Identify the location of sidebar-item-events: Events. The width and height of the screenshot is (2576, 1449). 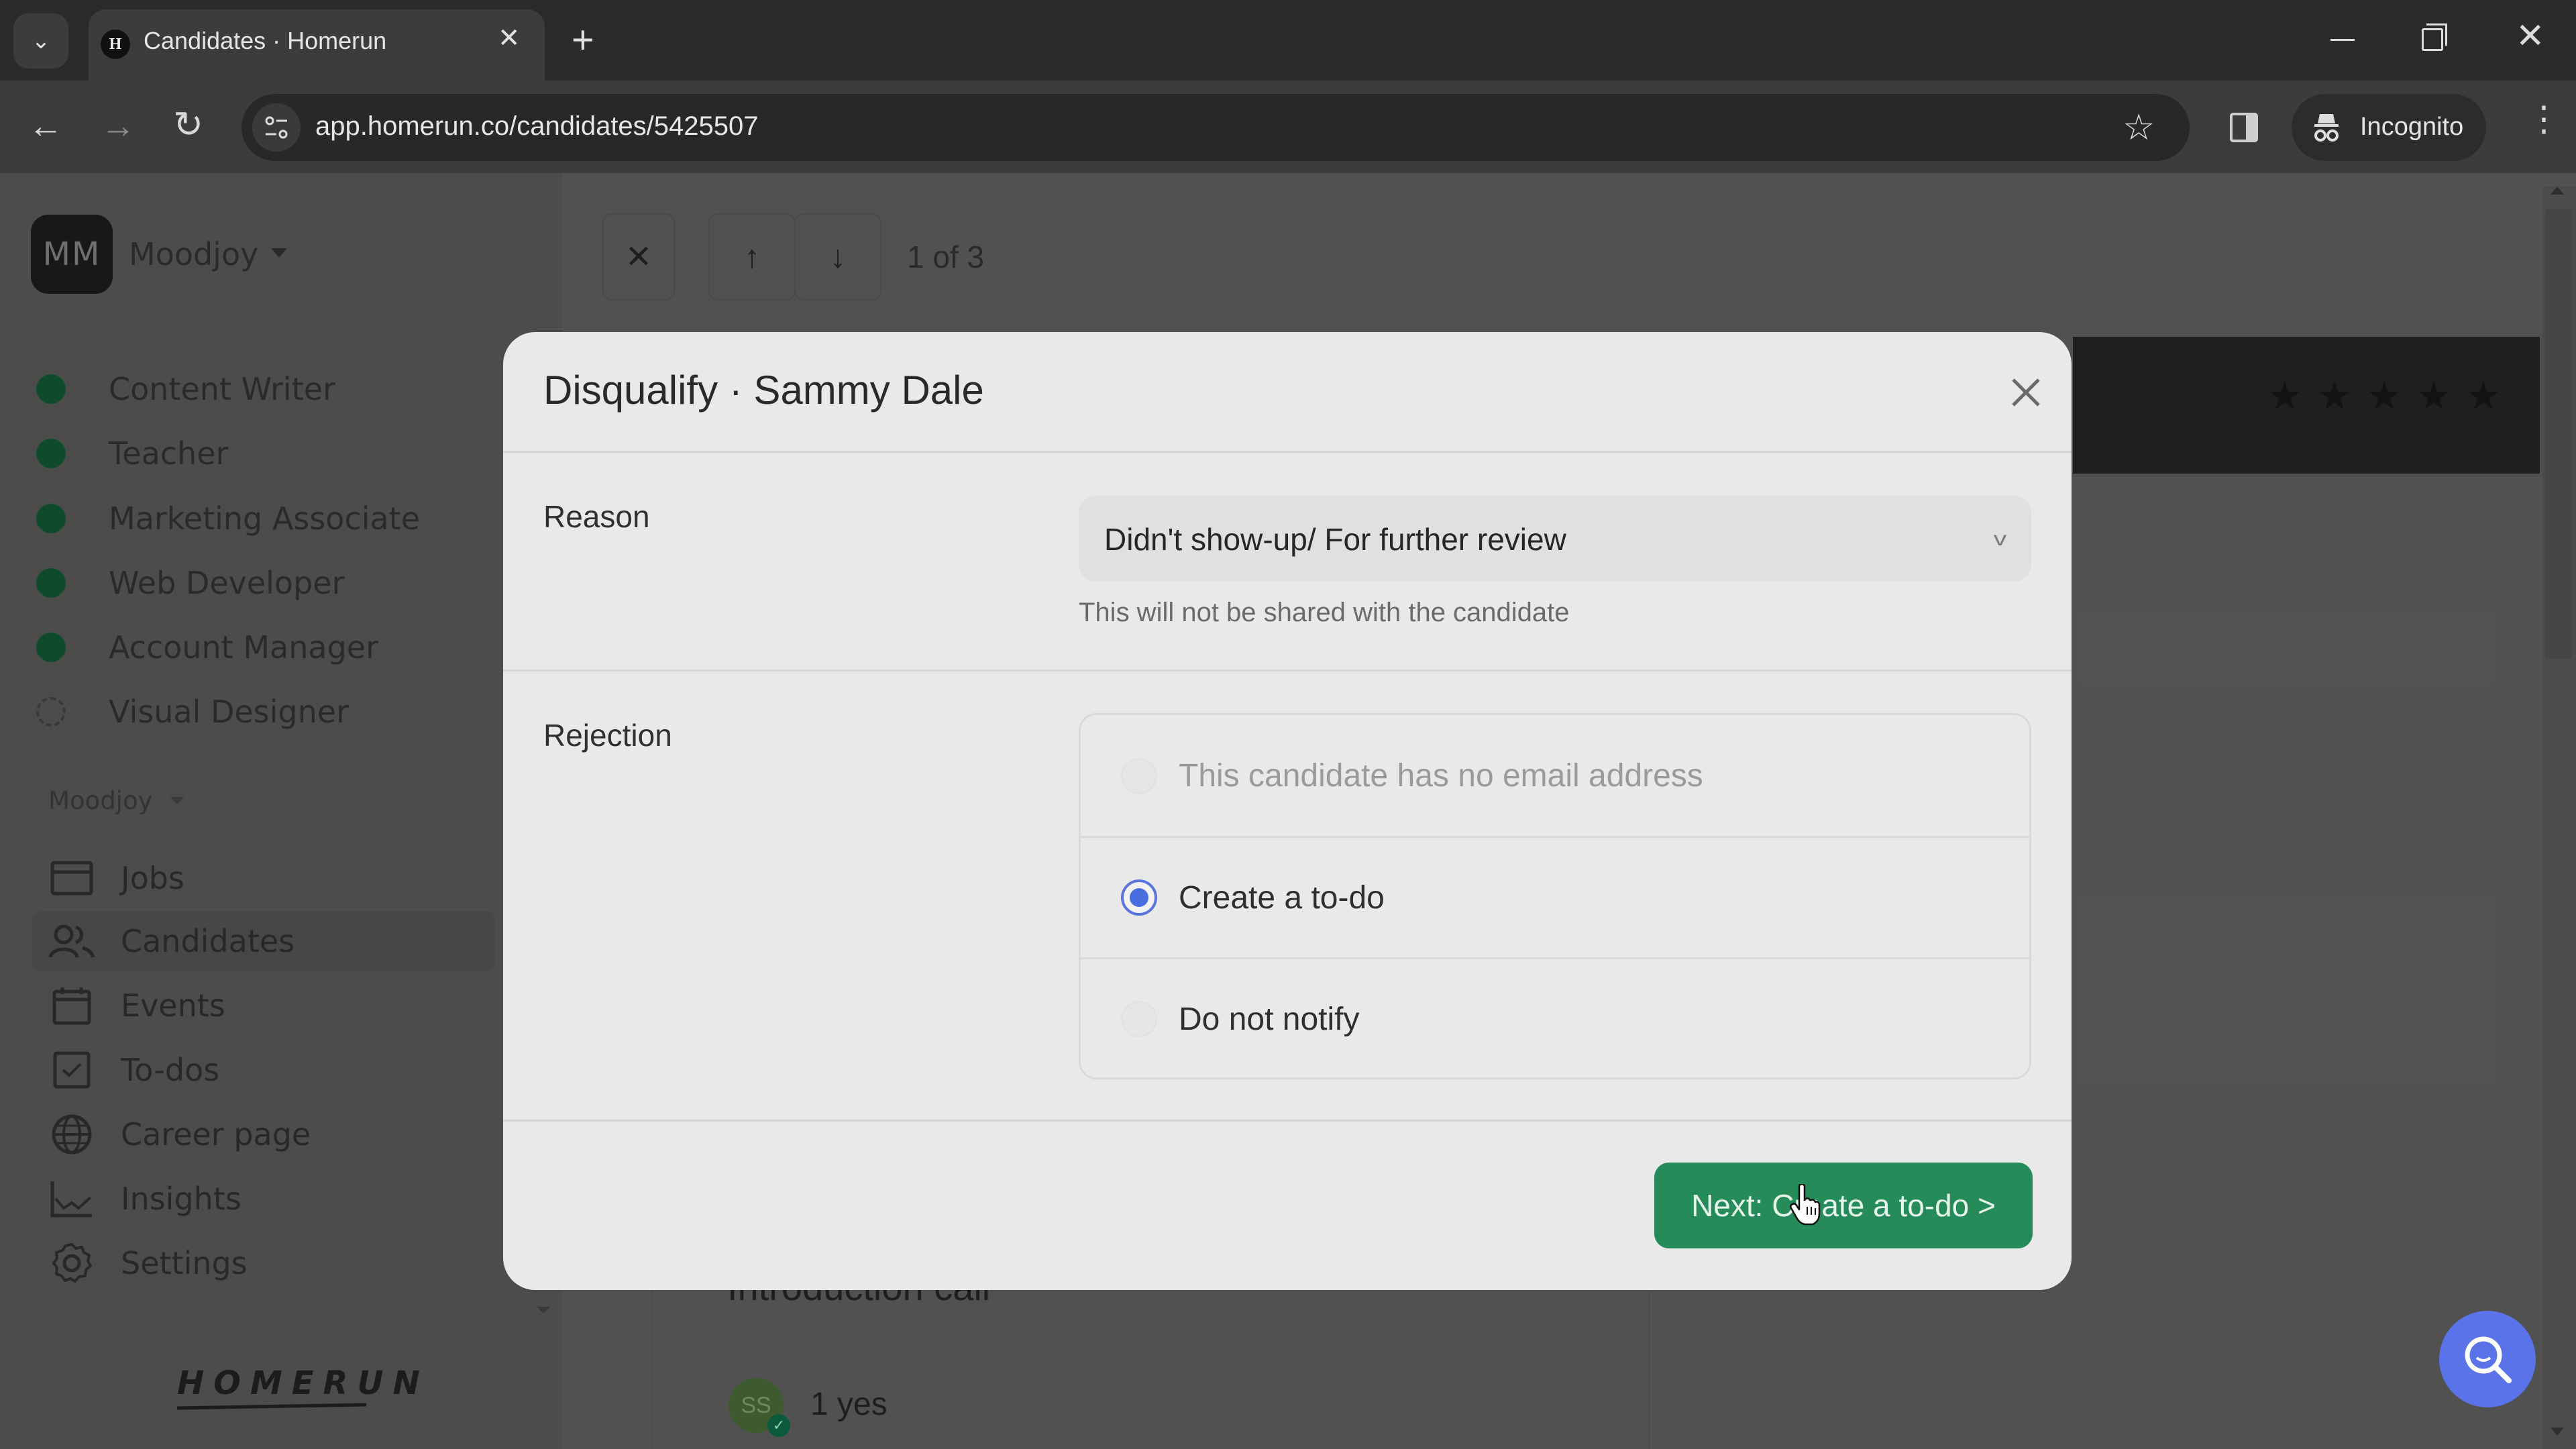
(263, 1005).